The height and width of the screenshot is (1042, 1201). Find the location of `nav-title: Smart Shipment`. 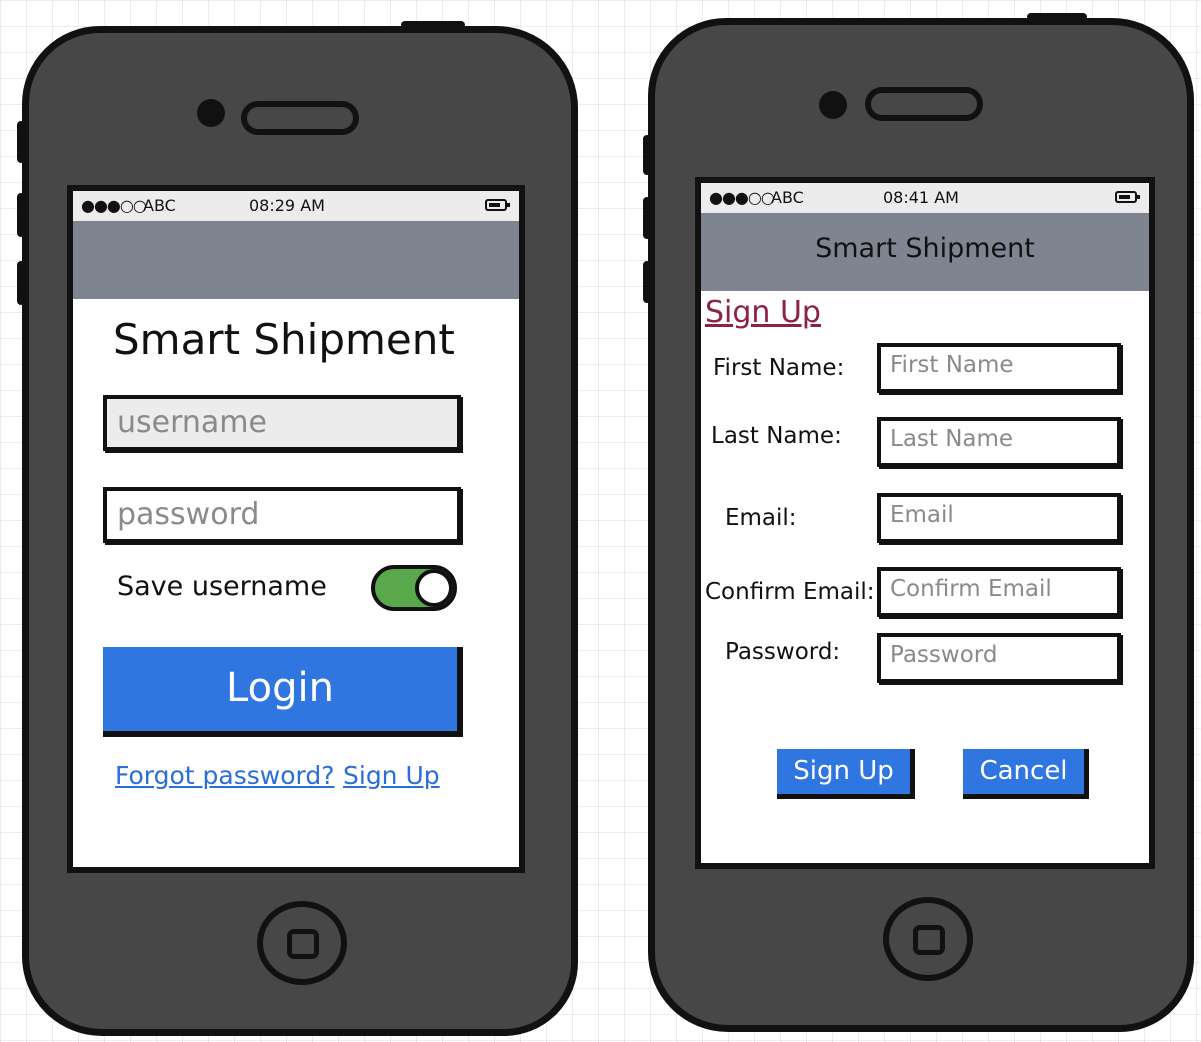

nav-title: Smart Shipment is located at coordinates (925, 248).